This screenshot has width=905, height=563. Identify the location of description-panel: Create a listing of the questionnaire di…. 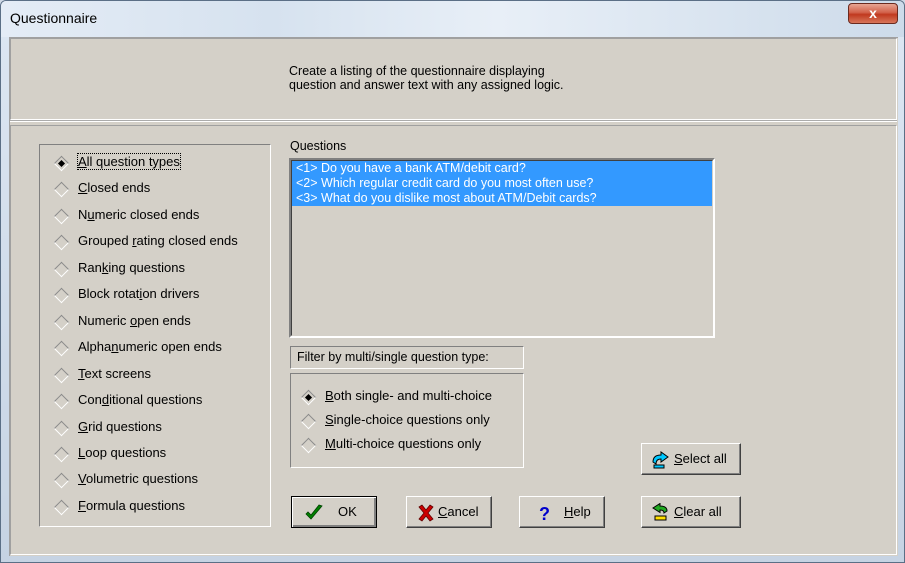
(453, 80).